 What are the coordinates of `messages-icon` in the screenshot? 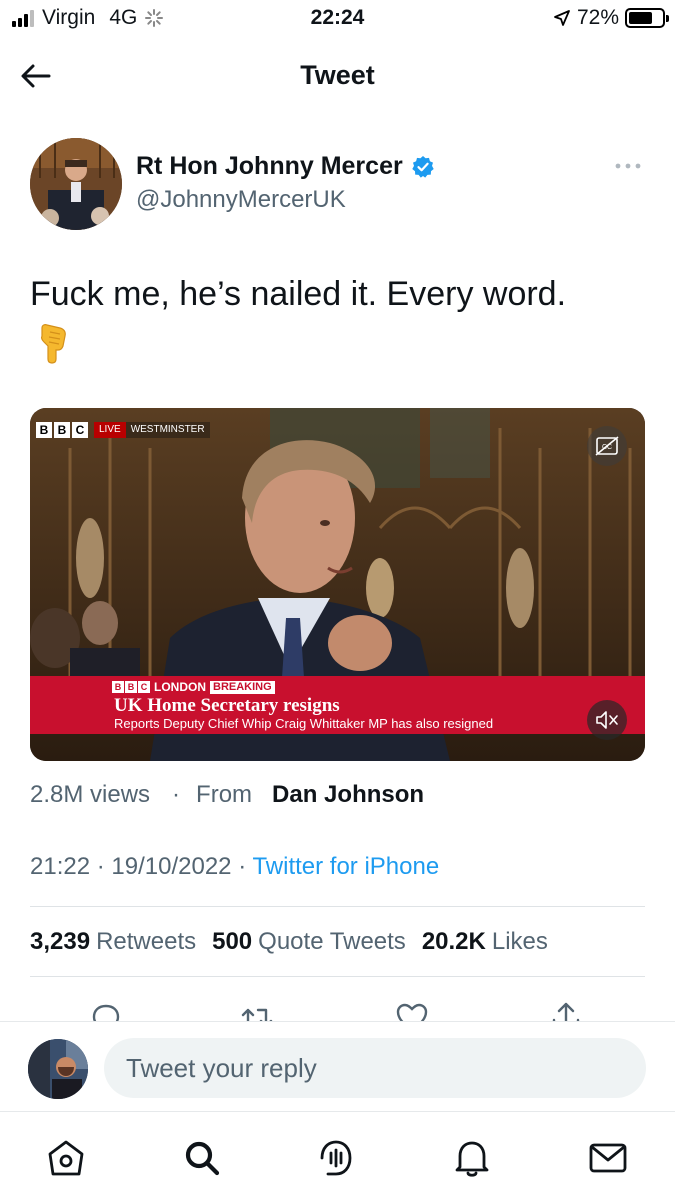 It's located at (608, 1158).